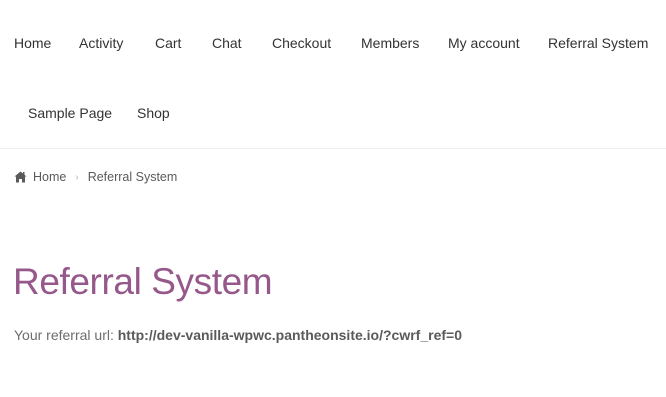  What do you see at coordinates (153, 113) in the screenshot?
I see `nav-item-shop: Shop` at bounding box center [153, 113].